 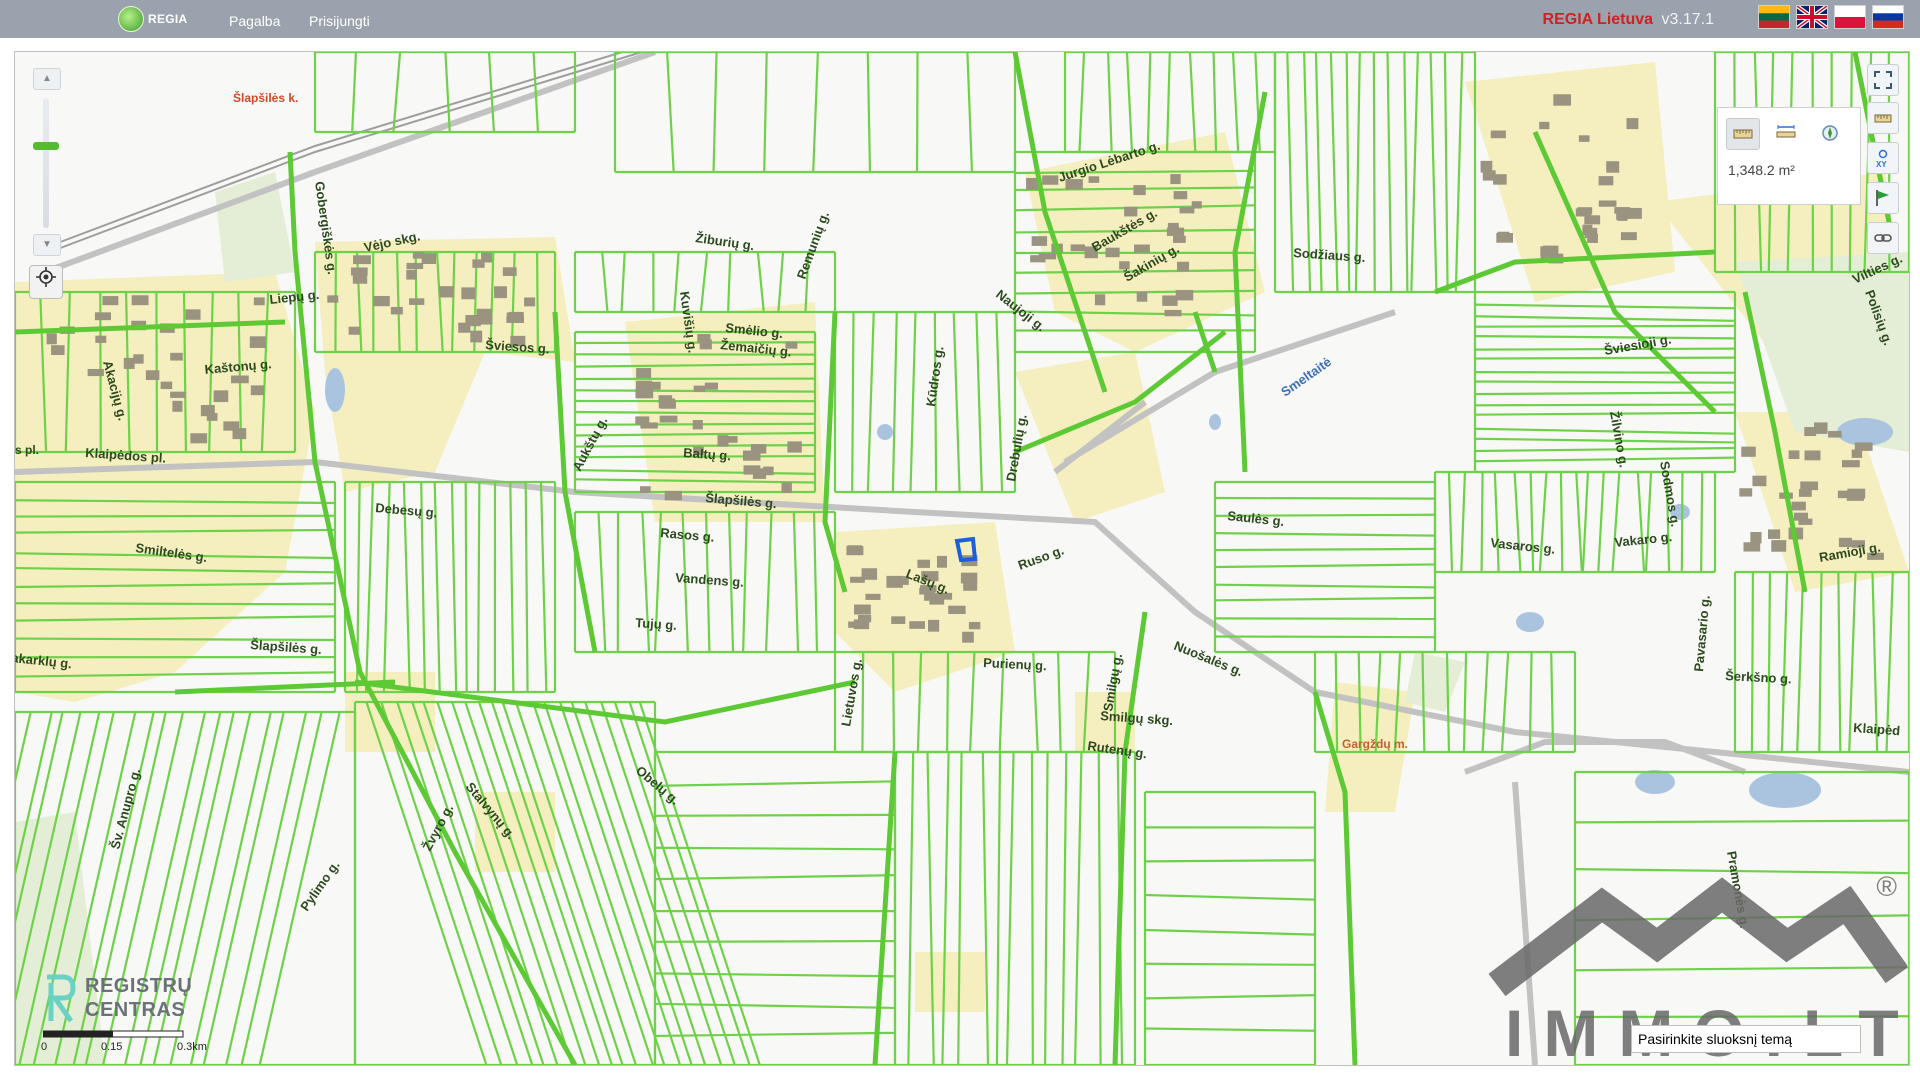 What do you see at coordinates (1831, 17) in the screenshot?
I see `language-flags` at bounding box center [1831, 17].